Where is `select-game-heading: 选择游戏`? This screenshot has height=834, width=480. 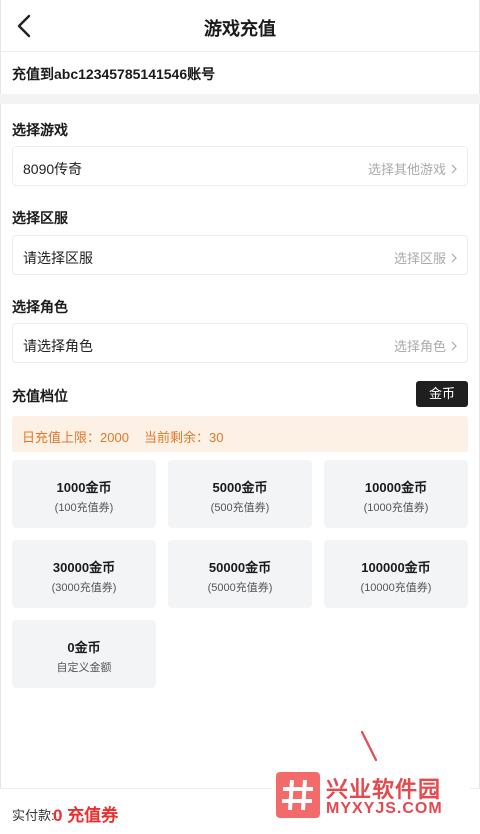 select-game-heading: 选择游戏 is located at coordinates (40, 130).